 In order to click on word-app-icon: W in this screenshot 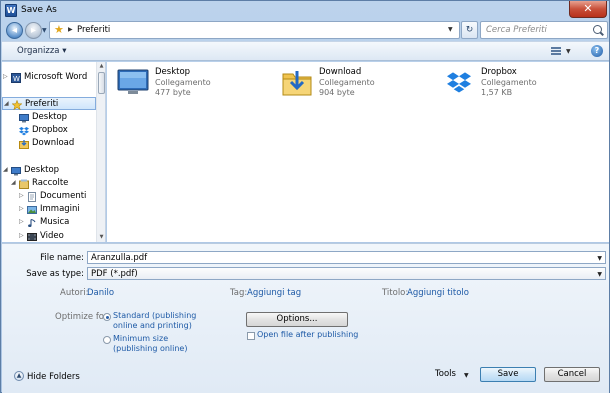, I will do `click(11, 10)`.